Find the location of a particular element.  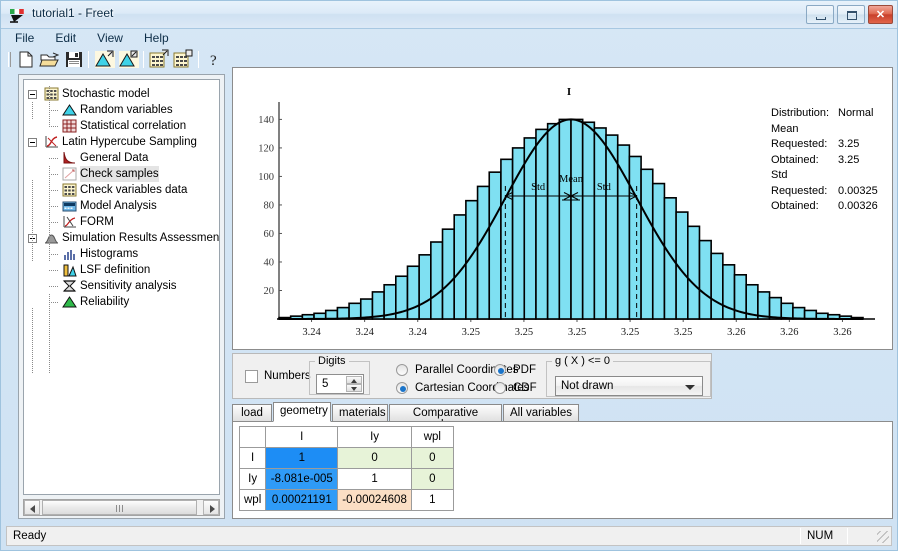

menu-edit: Edit is located at coordinates (65, 38).